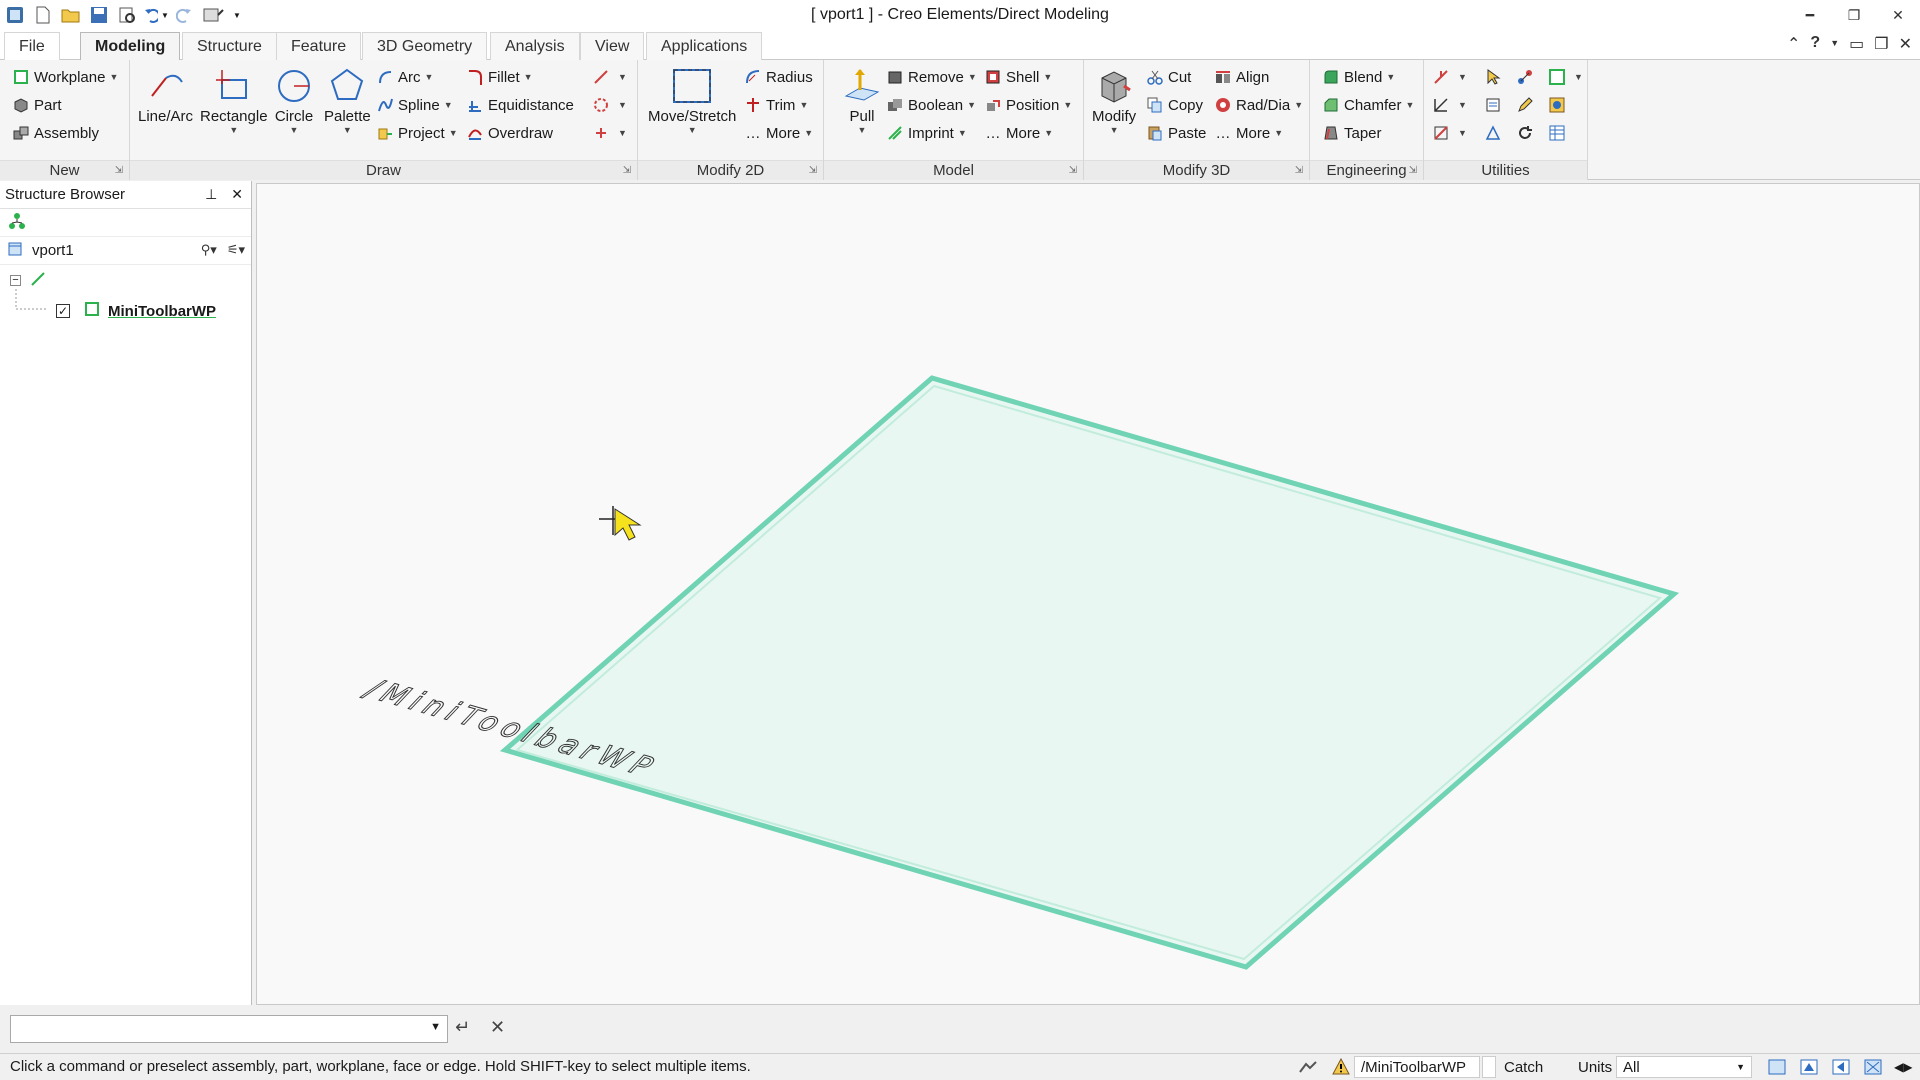 The image size is (1920, 1080). What do you see at coordinates (1527, 105) in the screenshot?
I see `edit-tool` at bounding box center [1527, 105].